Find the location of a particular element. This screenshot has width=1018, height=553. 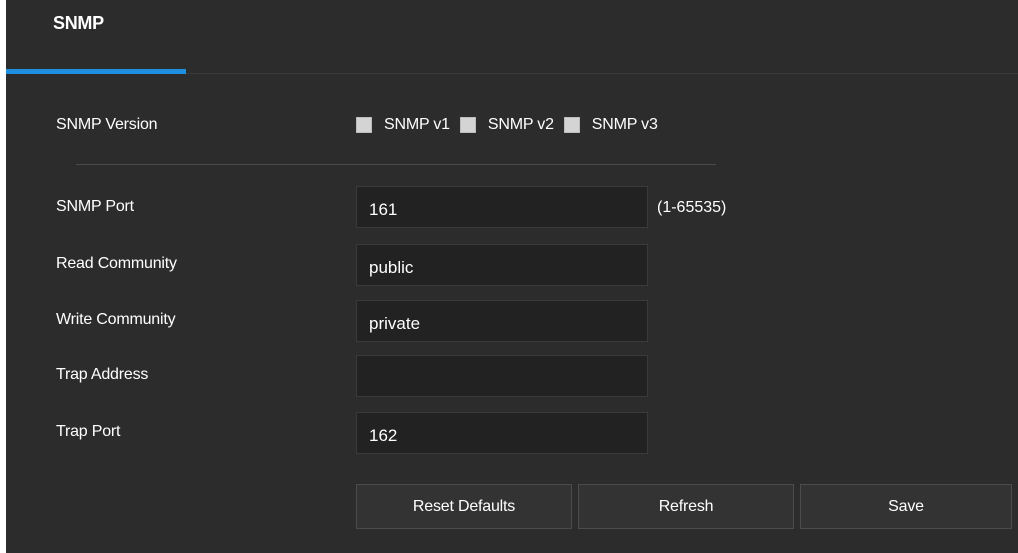

tab-snmp: SNMP is located at coordinates (96, 37).